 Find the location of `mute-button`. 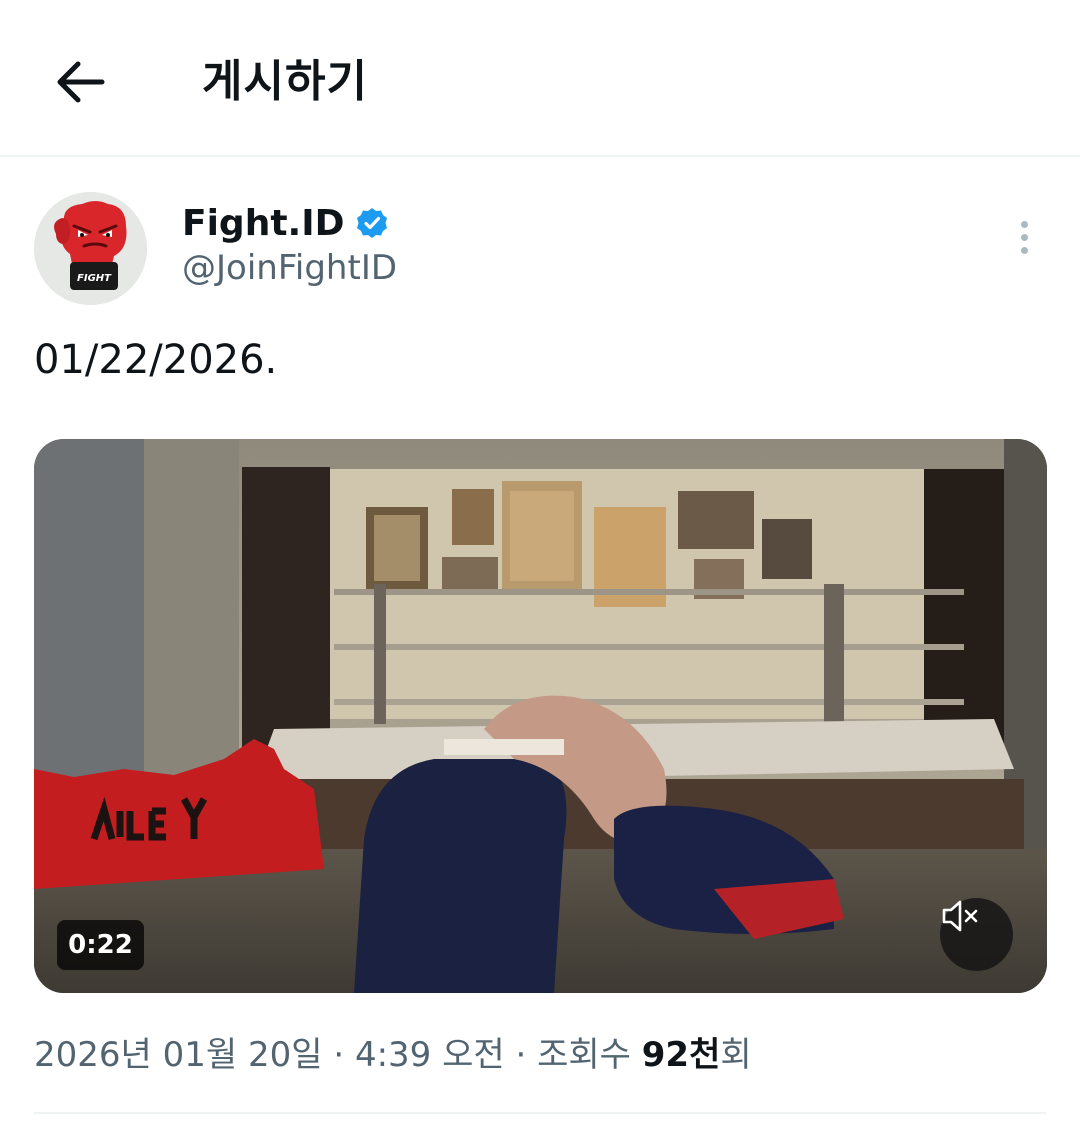

mute-button is located at coordinates (976, 934).